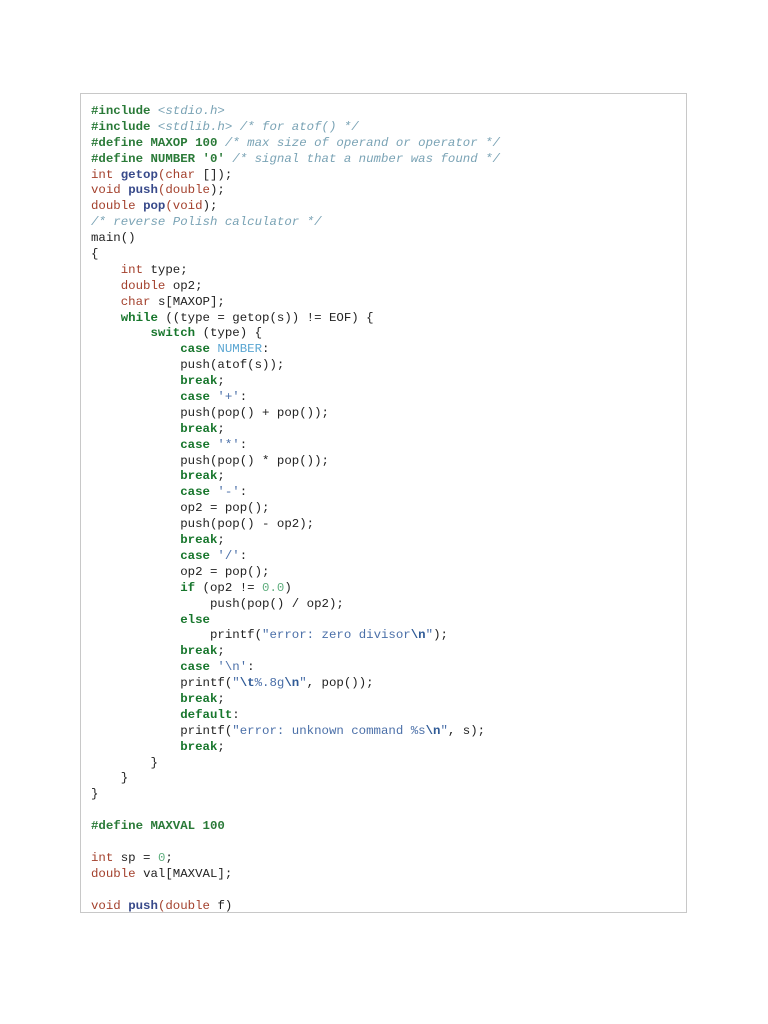  I want to click on code-token: "error: zero divisor, so click(336, 635).